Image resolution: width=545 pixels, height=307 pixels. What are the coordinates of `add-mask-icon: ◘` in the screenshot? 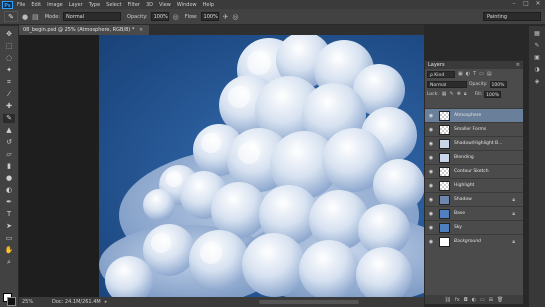 It's located at (466, 300).